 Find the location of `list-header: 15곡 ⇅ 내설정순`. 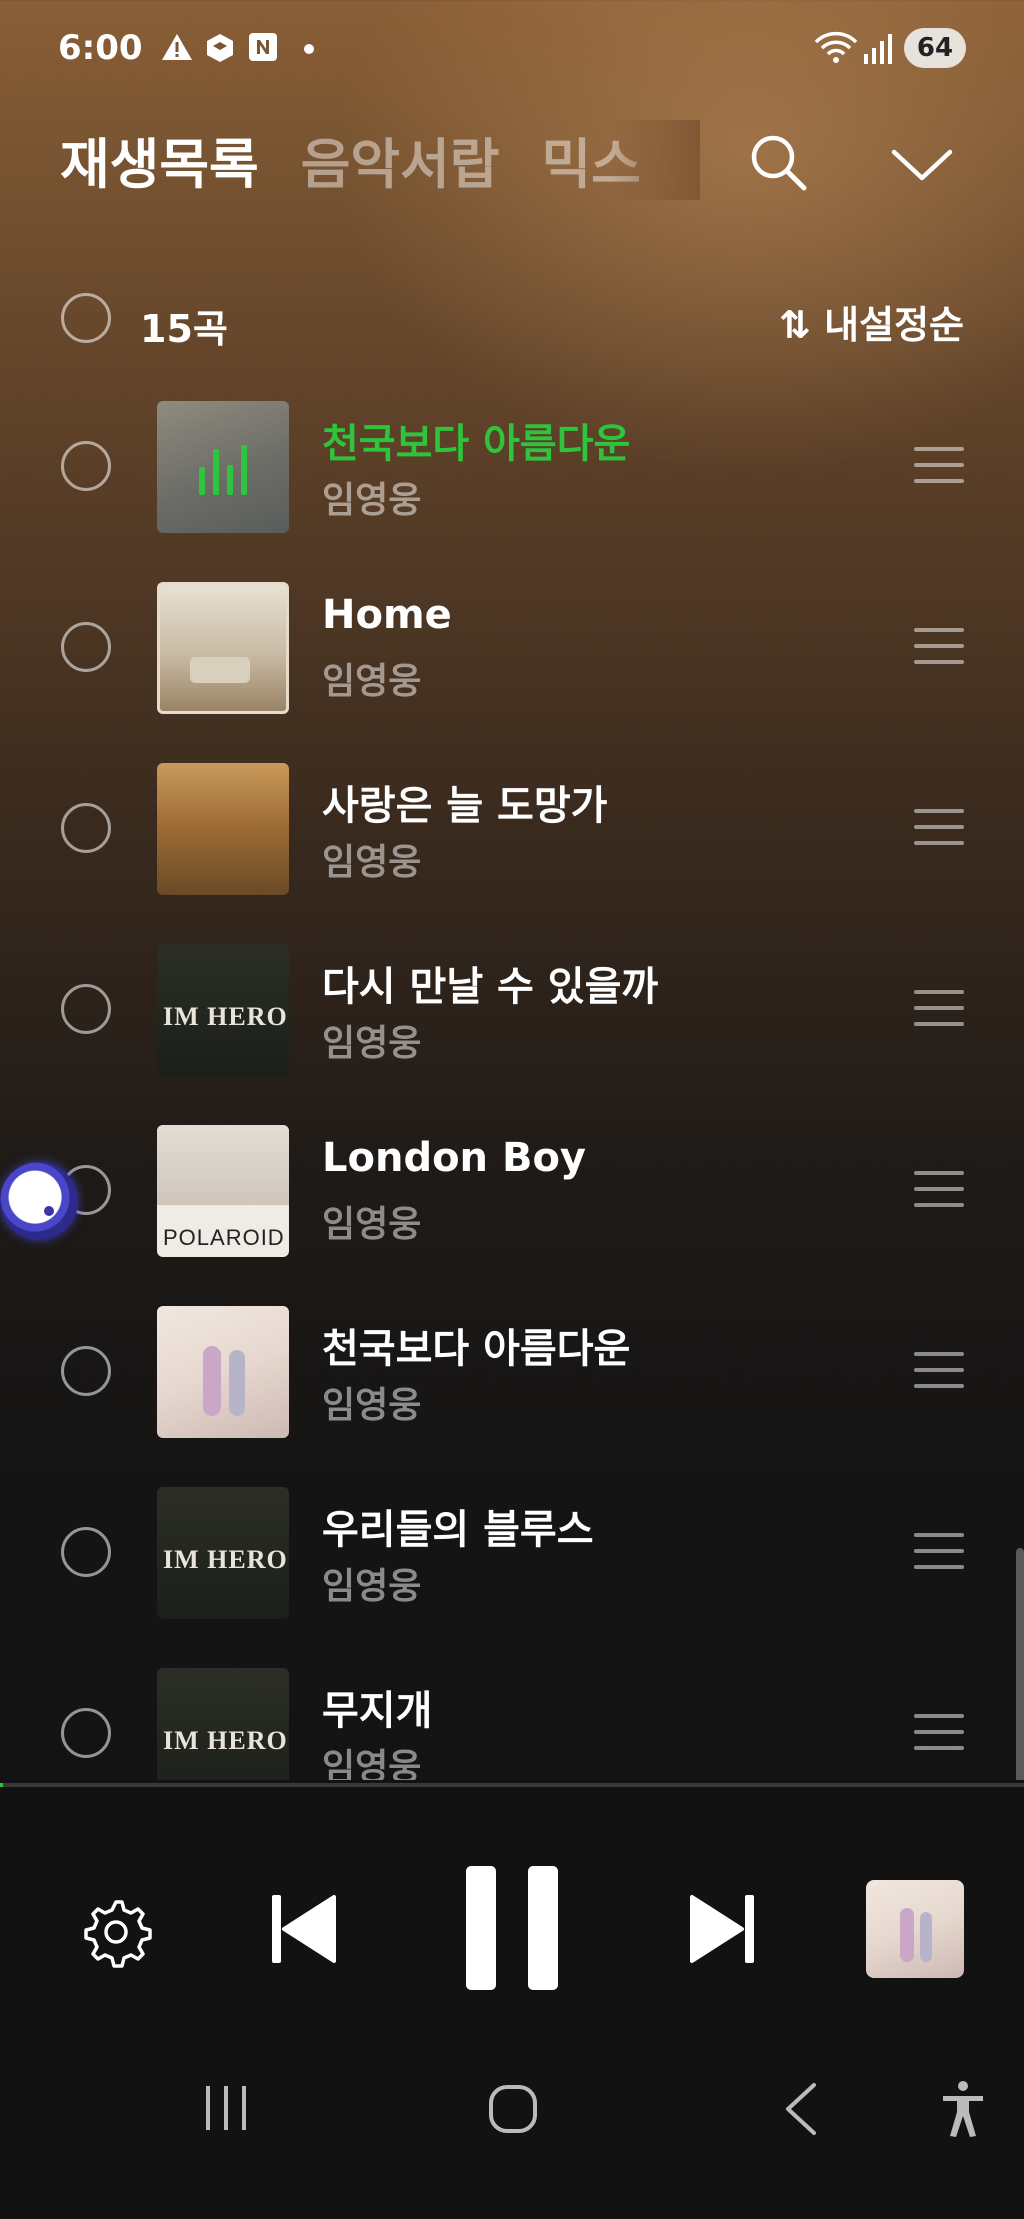

list-header: 15곡 ⇅ 내설정순 is located at coordinates (512, 320).